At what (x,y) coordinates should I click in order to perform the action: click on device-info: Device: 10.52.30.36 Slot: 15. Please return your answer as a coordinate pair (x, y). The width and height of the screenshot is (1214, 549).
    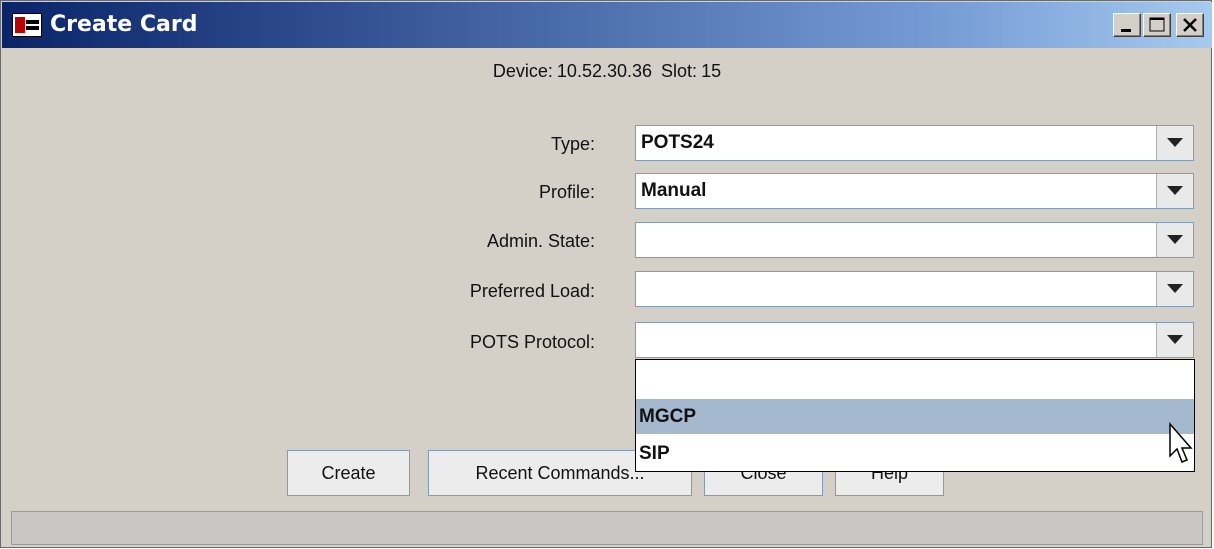
    Looking at the image, I should click on (607, 71).